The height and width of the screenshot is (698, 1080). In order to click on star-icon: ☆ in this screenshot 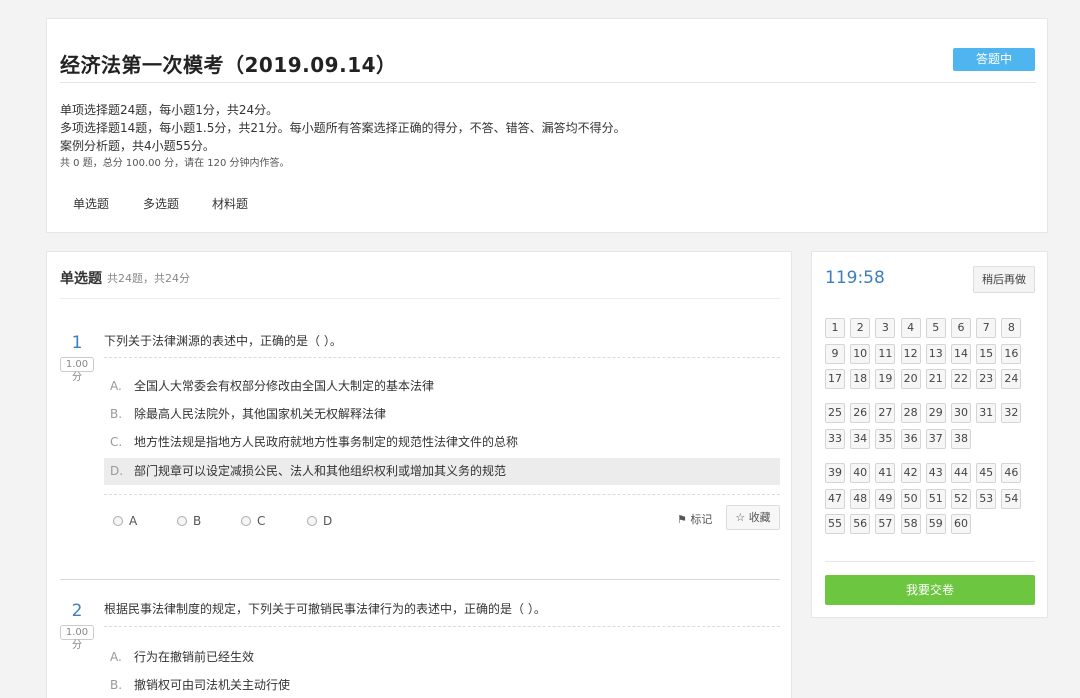, I will do `click(740, 517)`.